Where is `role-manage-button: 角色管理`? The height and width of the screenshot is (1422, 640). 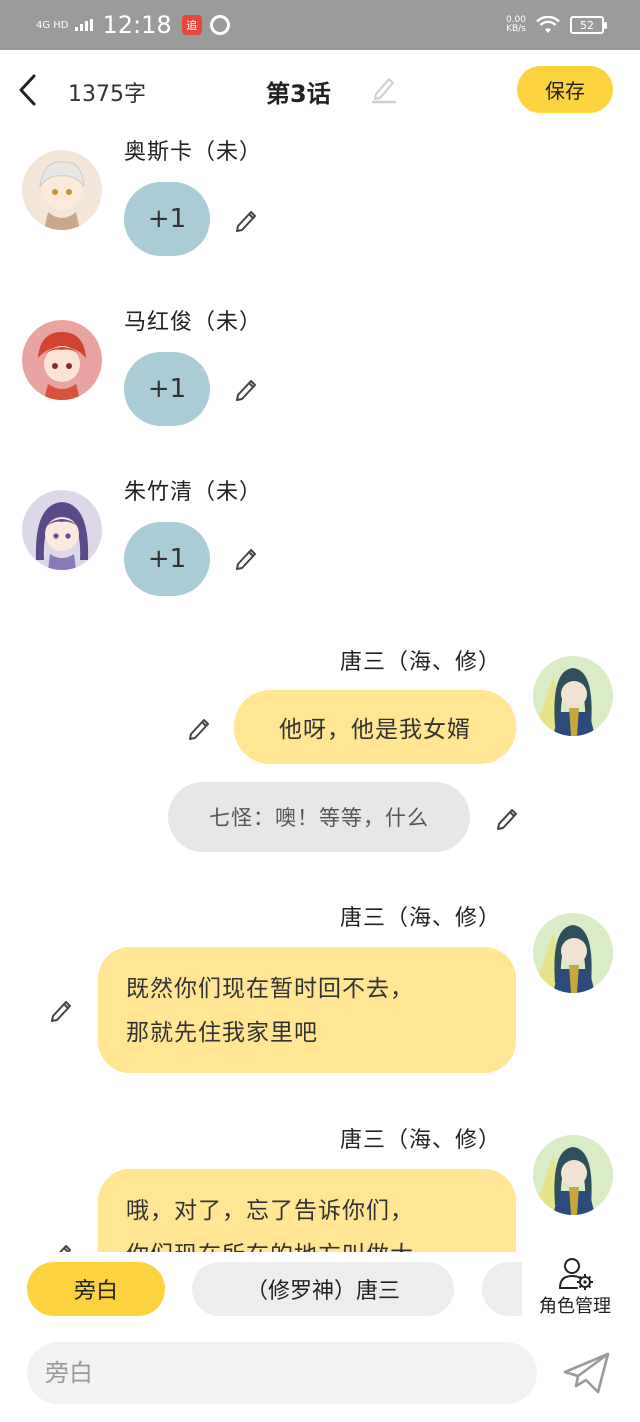 role-manage-button: 角色管理 is located at coordinates (575, 1289).